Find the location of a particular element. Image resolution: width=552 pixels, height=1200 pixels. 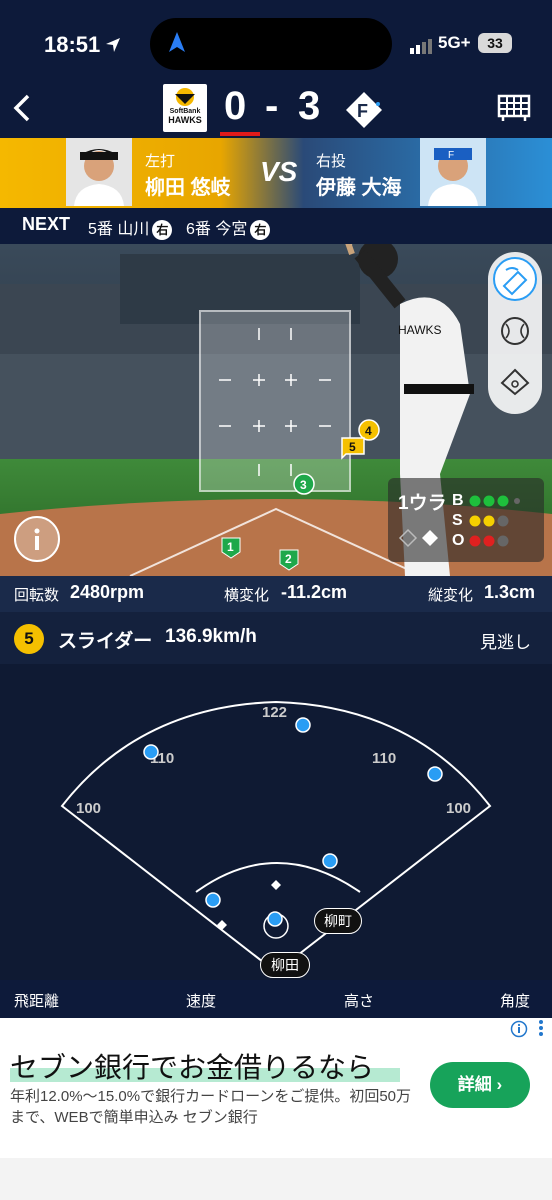

stat-angle: 角度 is located at coordinates (515, 1001).